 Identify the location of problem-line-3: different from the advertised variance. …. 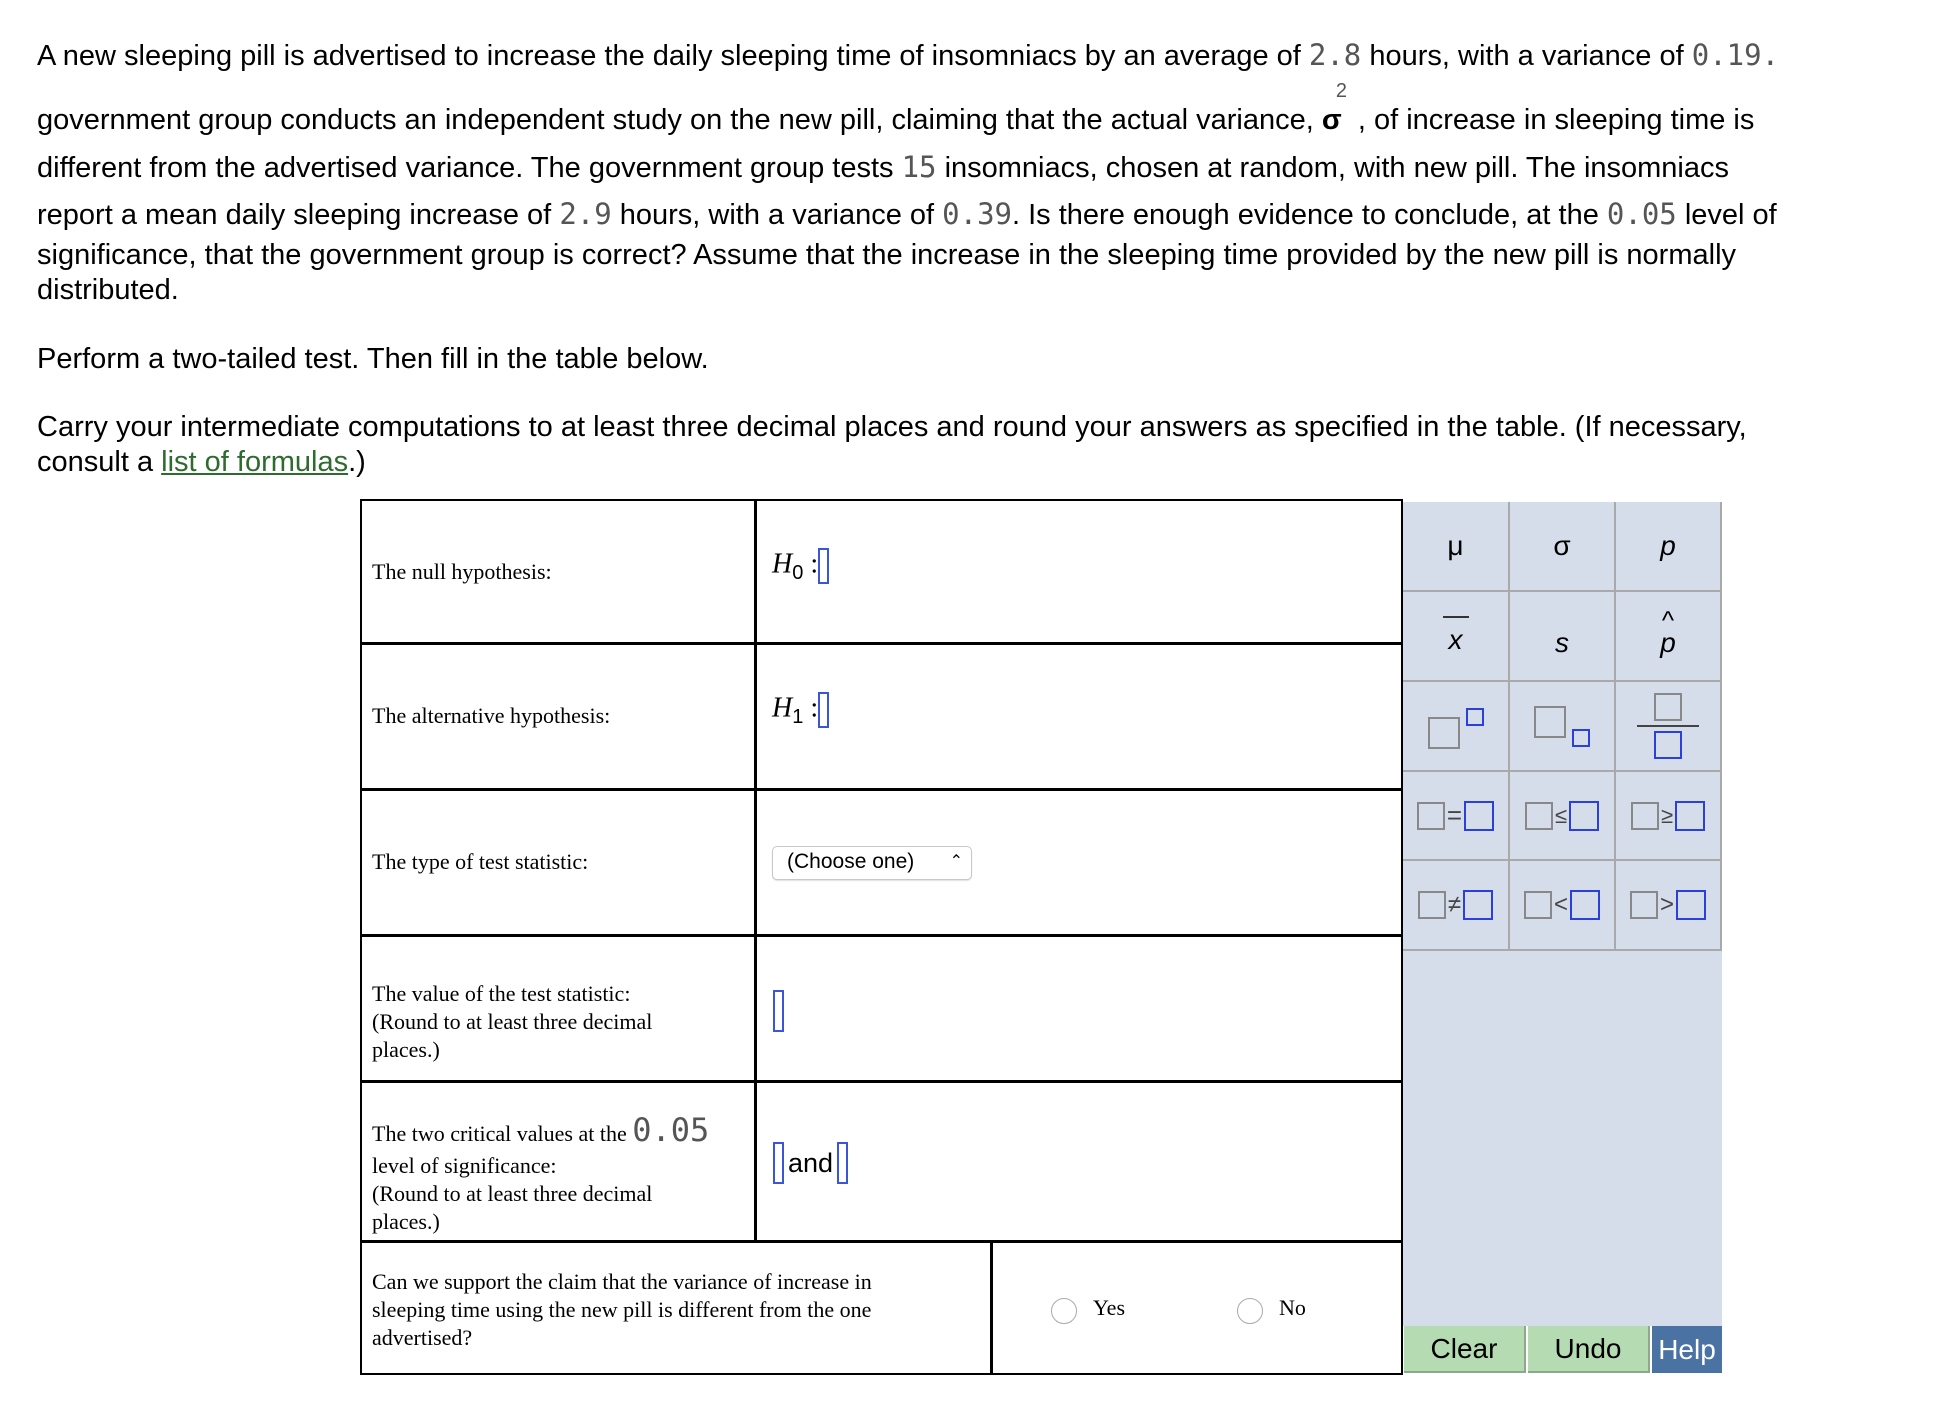
(883, 167).